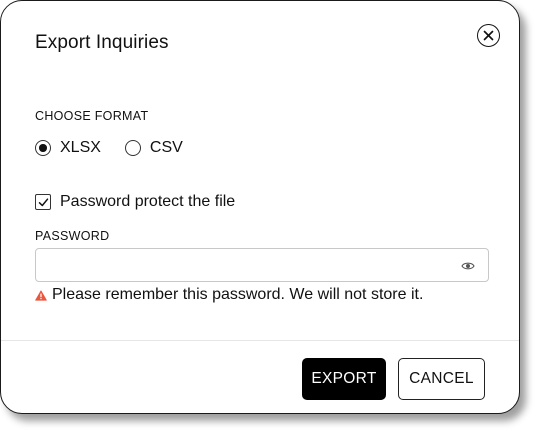  What do you see at coordinates (148, 201) in the screenshot?
I see `password-protect-label: Password protect the file` at bounding box center [148, 201].